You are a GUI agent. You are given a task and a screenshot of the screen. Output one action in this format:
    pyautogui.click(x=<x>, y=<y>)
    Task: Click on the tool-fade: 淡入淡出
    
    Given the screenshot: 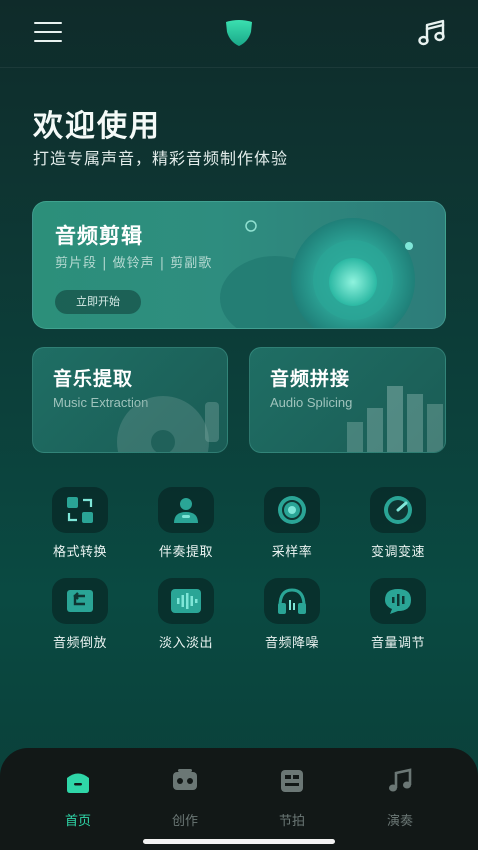 What is the action you would take?
    pyautogui.click(x=184, y=618)
    